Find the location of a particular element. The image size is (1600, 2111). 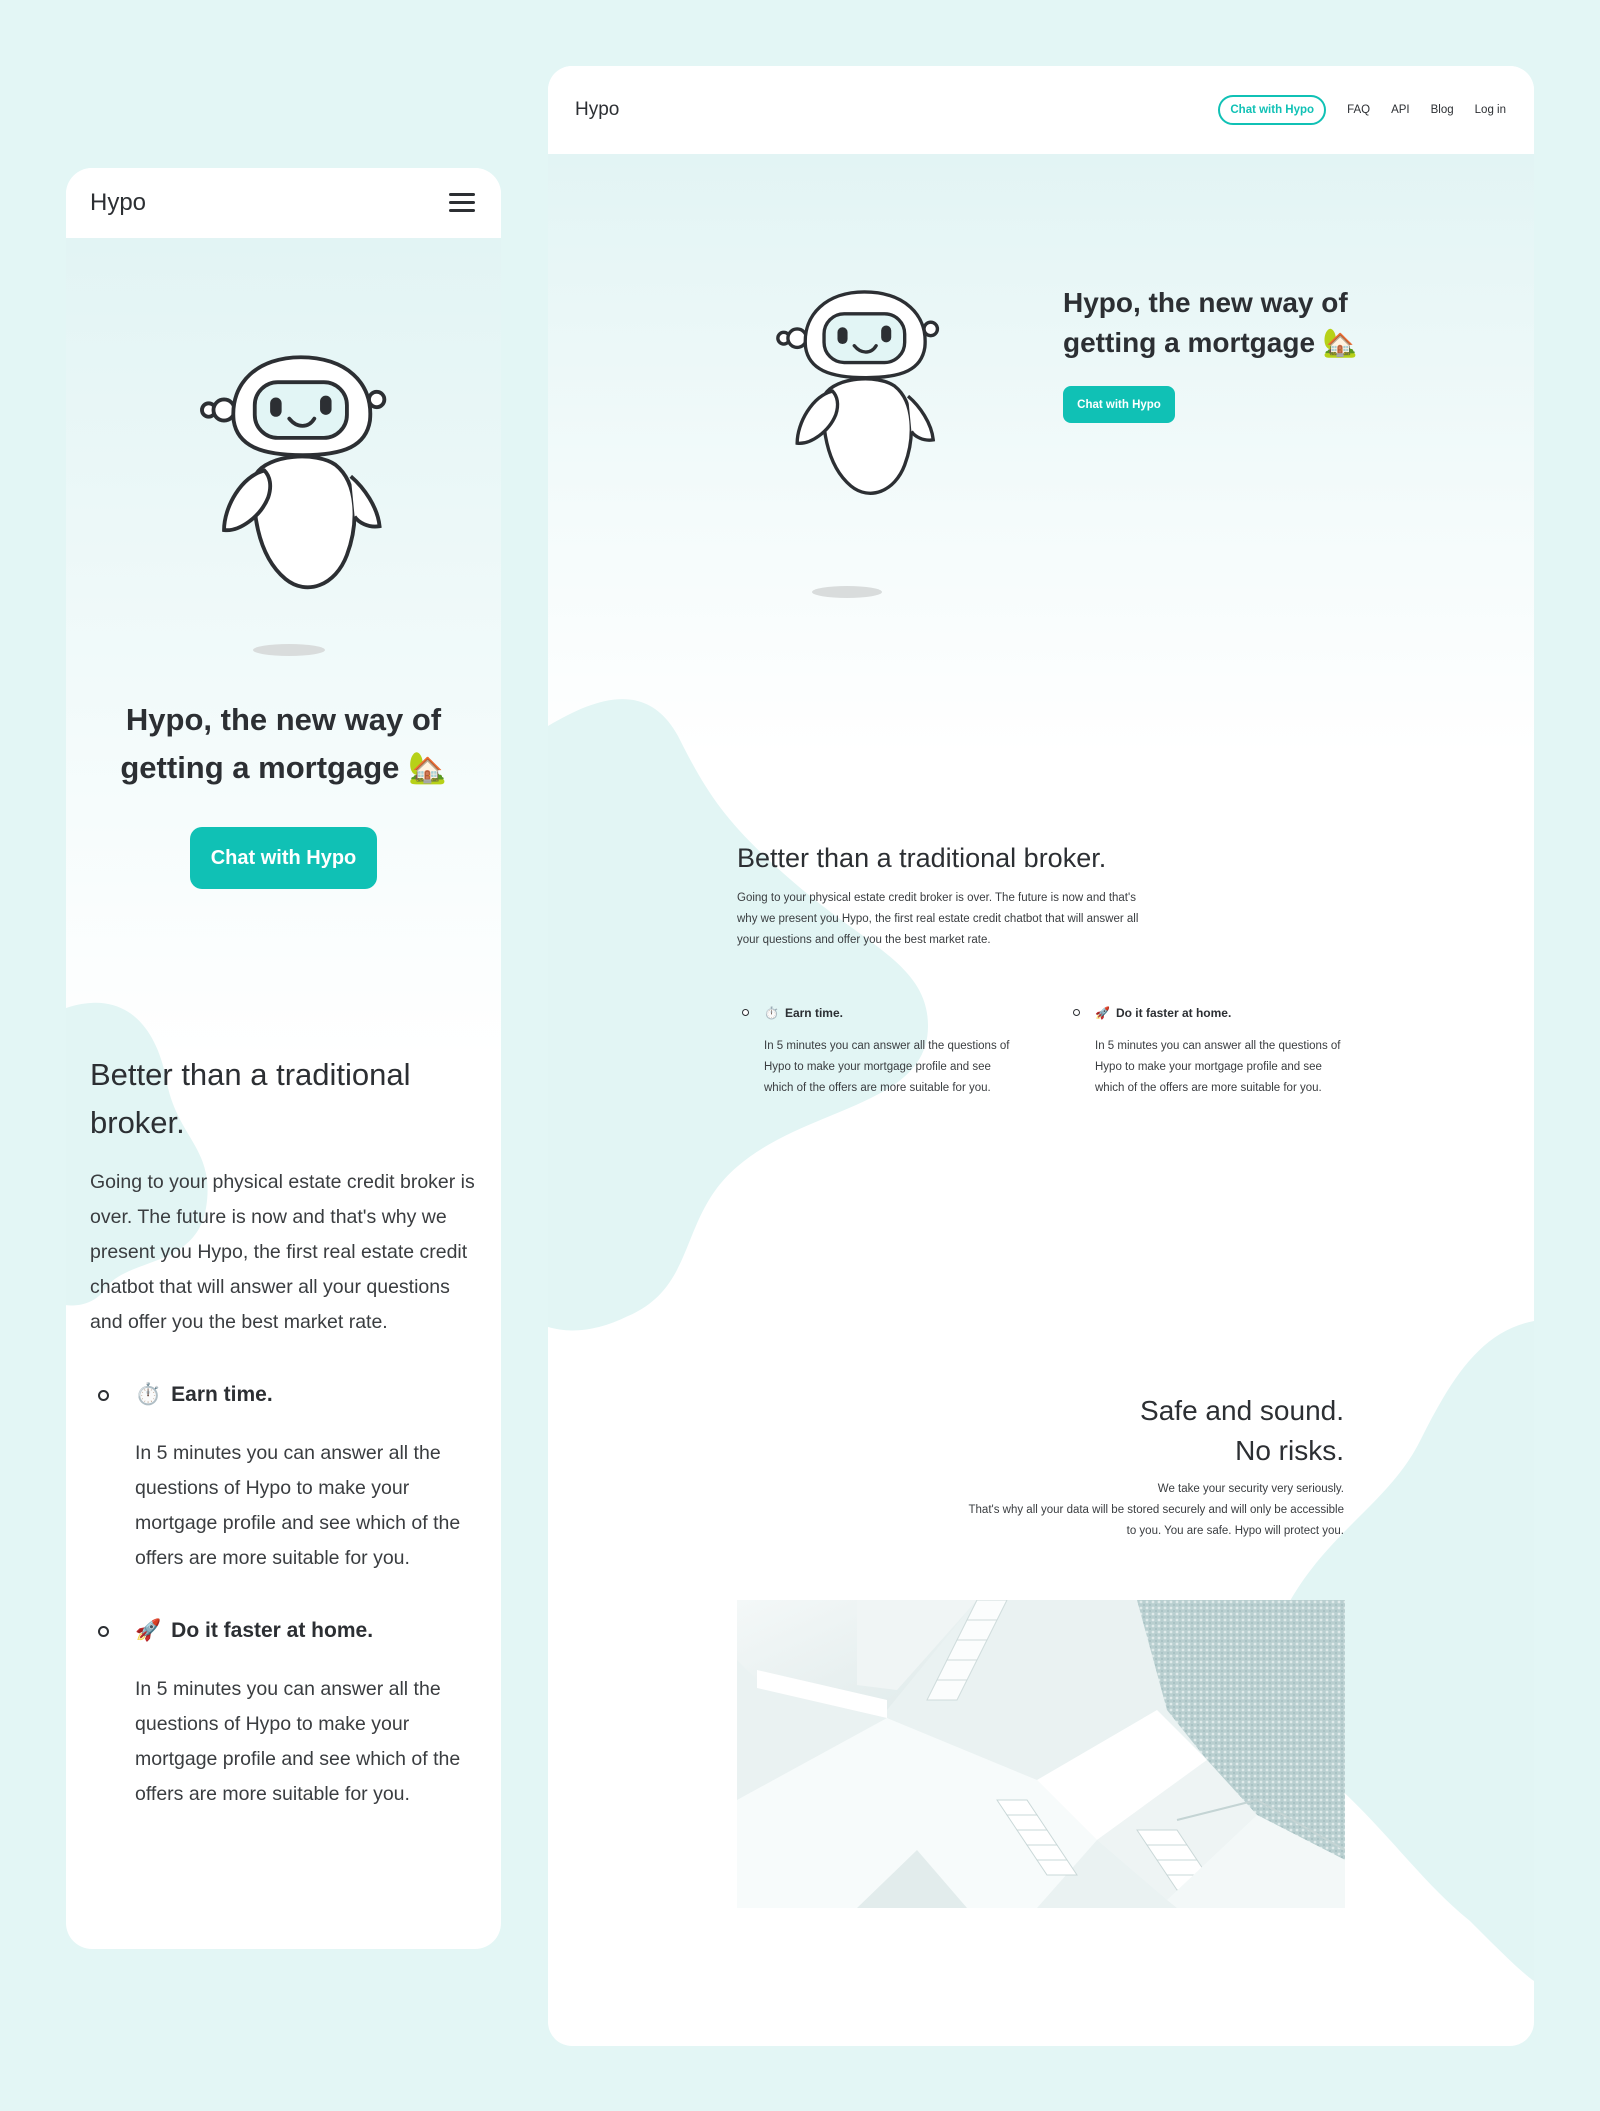

nav-link-api: API is located at coordinates (1400, 110).